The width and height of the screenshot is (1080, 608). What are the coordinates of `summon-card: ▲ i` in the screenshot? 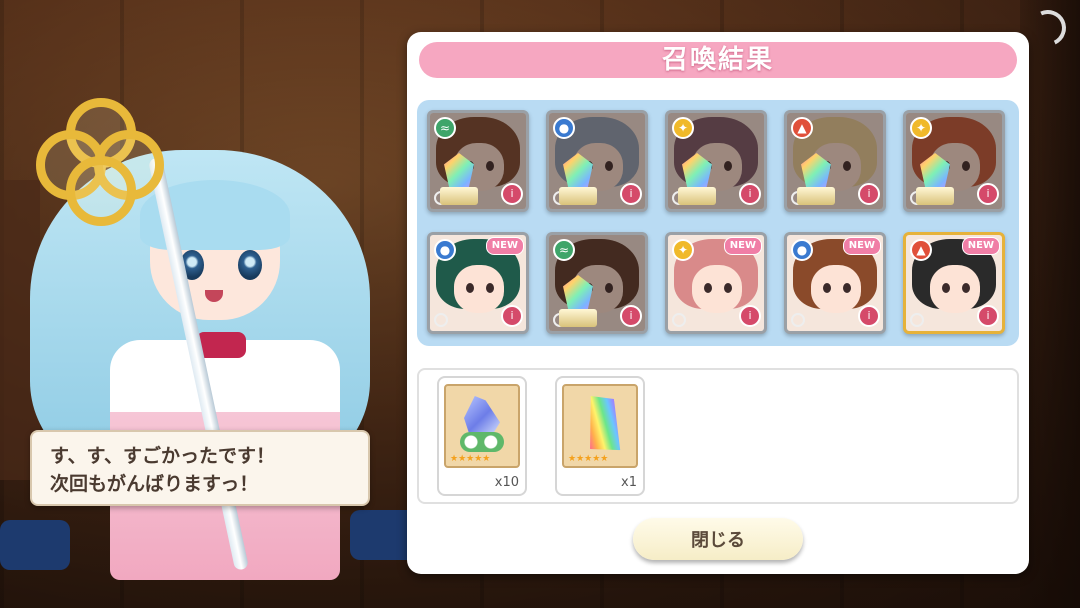 It's located at (835, 161).